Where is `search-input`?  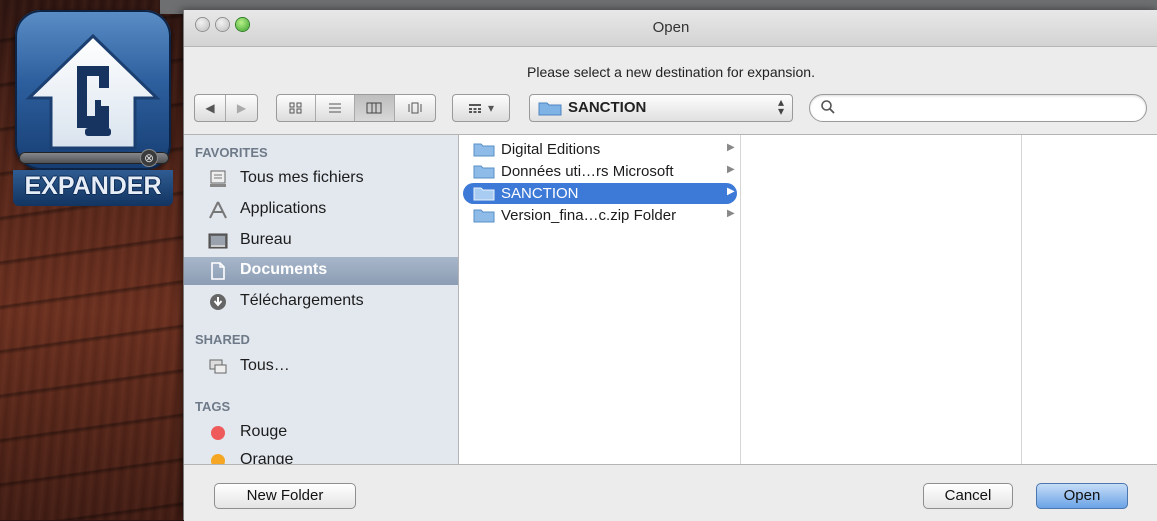
search-input is located at coordinates (978, 108).